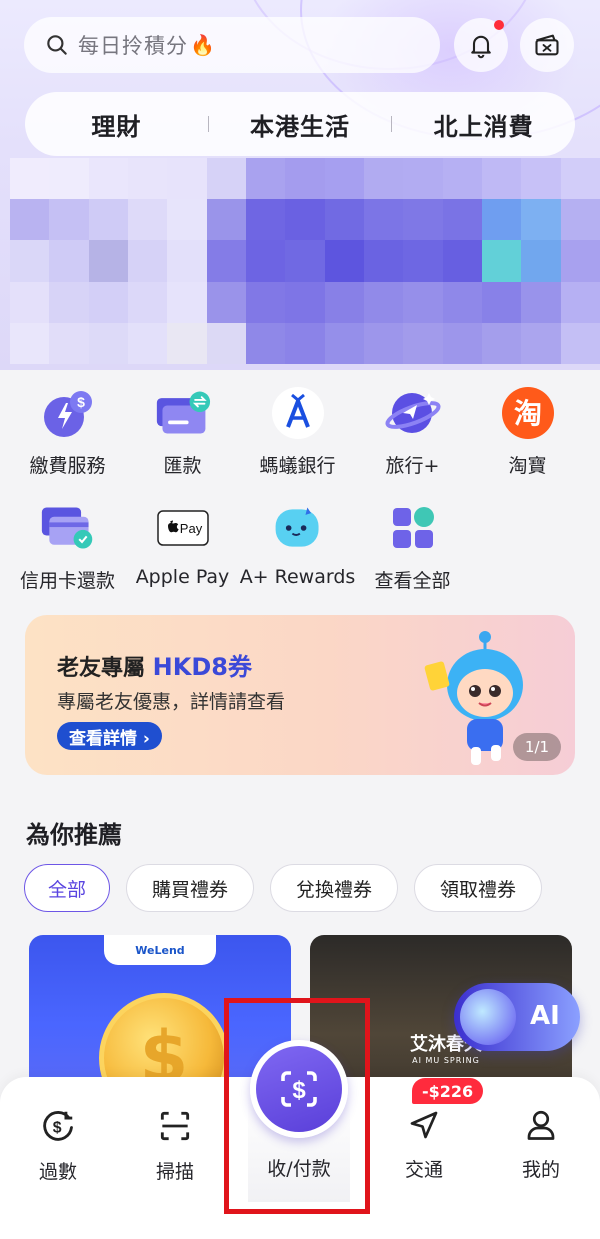 The image size is (600, 1239). I want to click on tab-transport: 交通, so click(424, 1144).